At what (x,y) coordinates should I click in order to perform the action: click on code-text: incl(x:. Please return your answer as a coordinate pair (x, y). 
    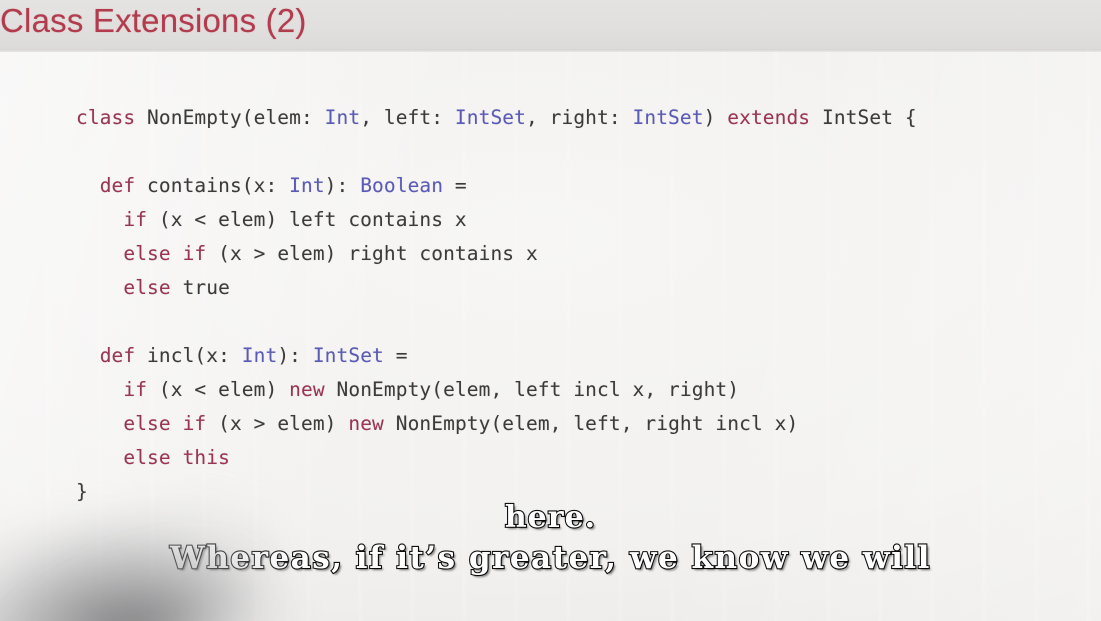
    Looking at the image, I should click on (188, 355).